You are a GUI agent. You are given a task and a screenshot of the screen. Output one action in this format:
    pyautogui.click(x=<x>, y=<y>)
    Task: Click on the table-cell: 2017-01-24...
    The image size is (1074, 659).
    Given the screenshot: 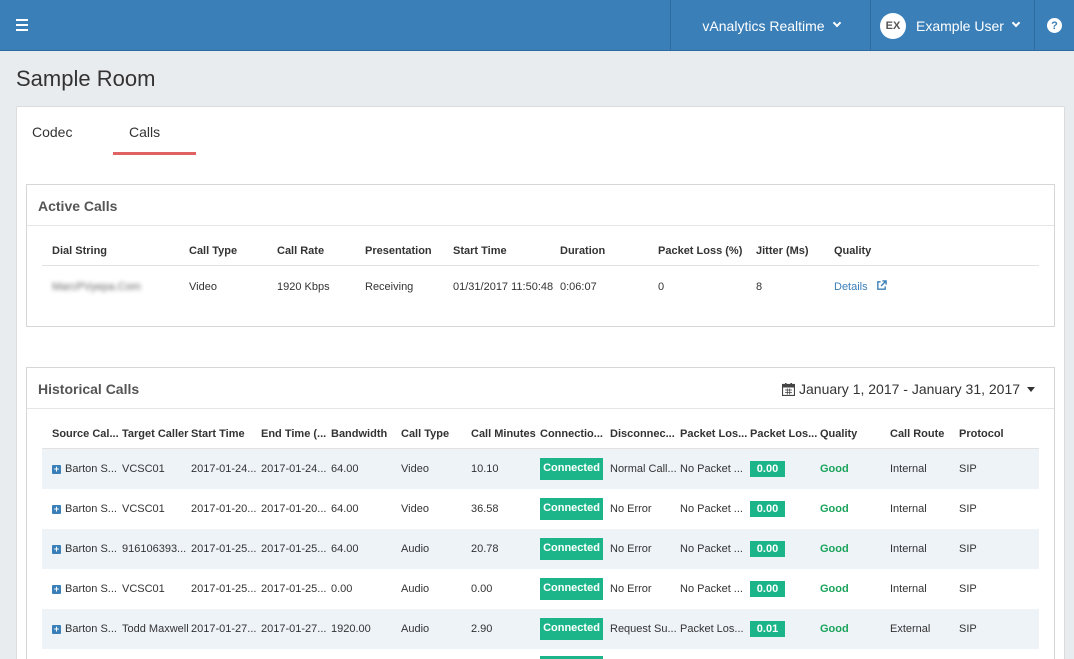 What is the action you would take?
    pyautogui.click(x=224, y=469)
    